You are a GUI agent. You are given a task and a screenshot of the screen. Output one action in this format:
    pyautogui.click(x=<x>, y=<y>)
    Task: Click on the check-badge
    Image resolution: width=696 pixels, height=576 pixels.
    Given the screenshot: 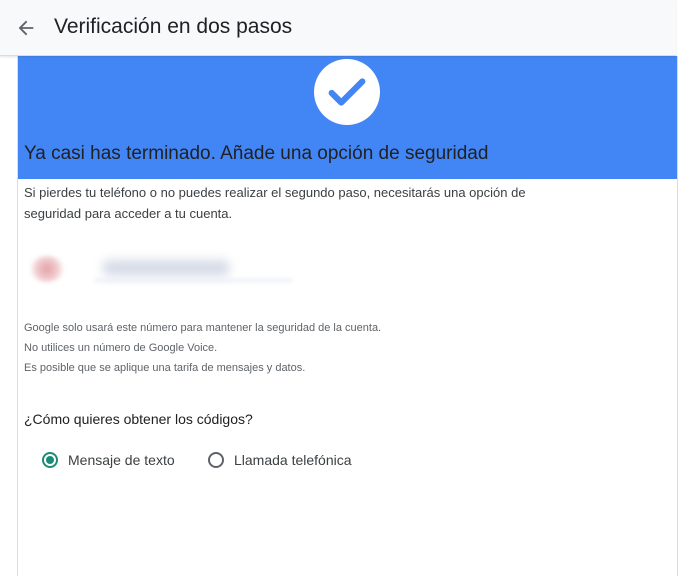 What is the action you would take?
    pyautogui.click(x=347, y=92)
    